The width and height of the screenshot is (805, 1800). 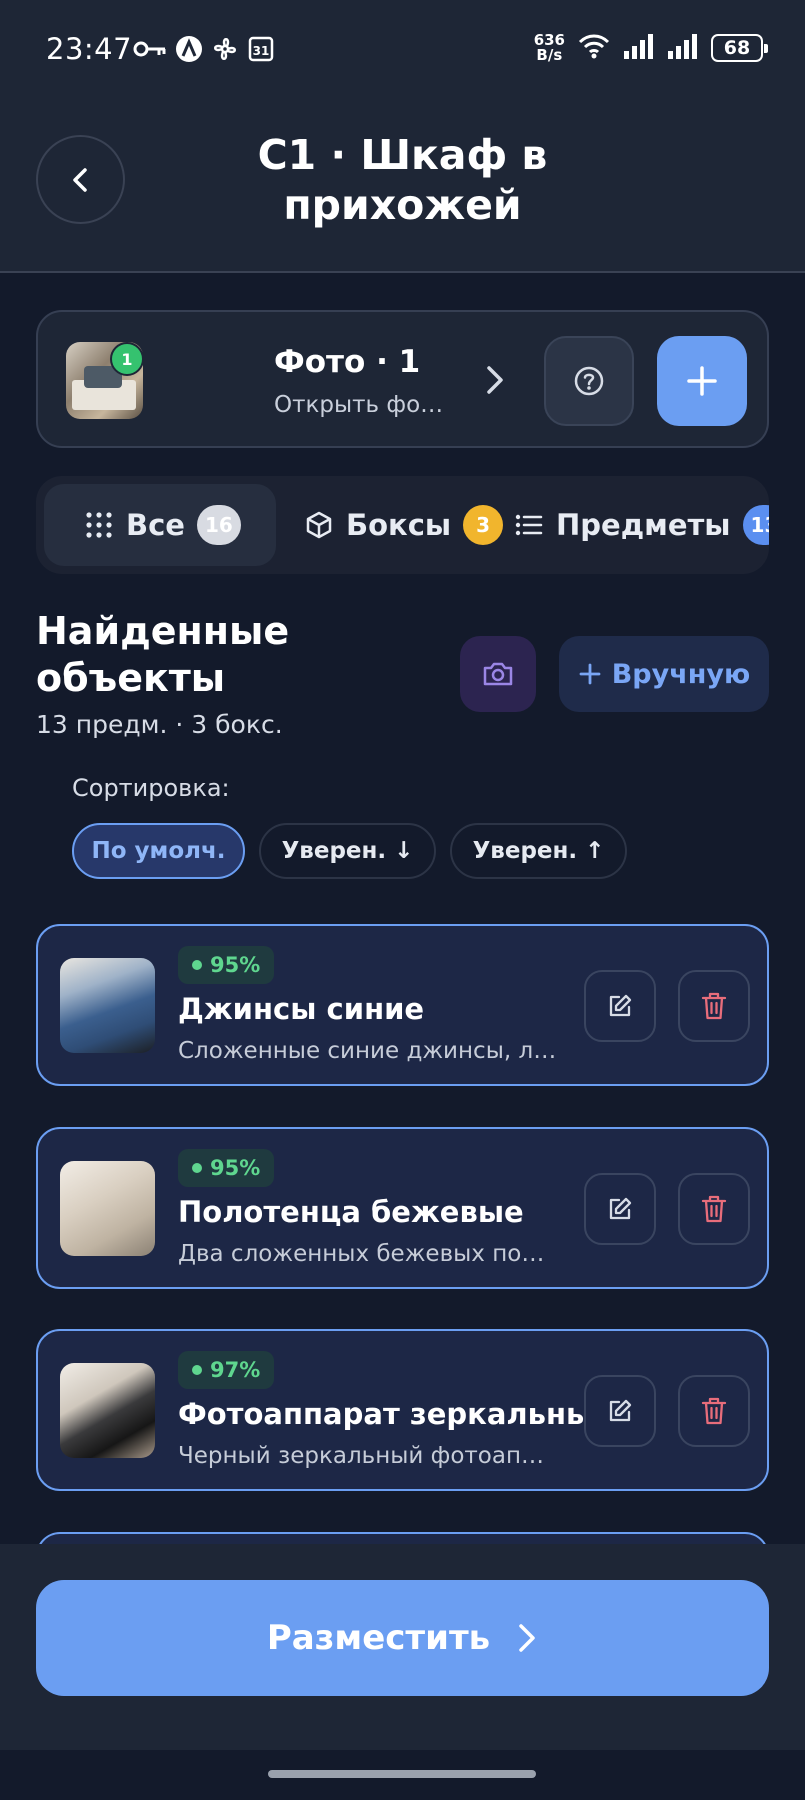 I want to click on app-a-icon, so click(x=189, y=49).